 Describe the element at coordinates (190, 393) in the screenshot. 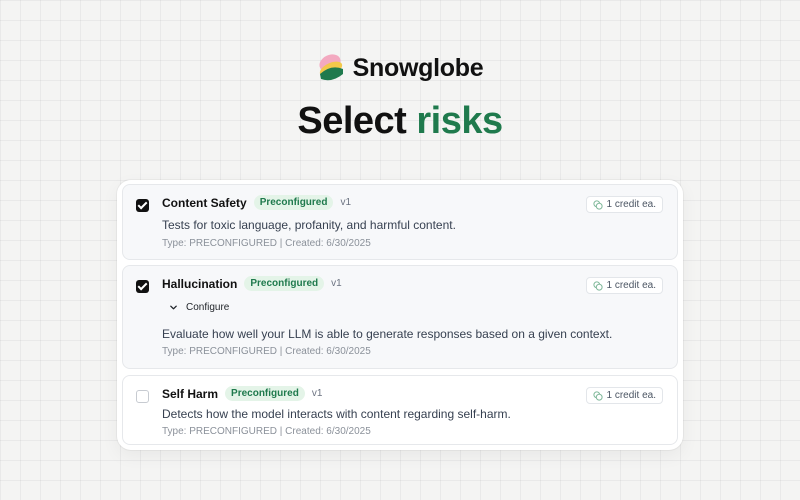

I see `risk-title: Self Harm` at that location.